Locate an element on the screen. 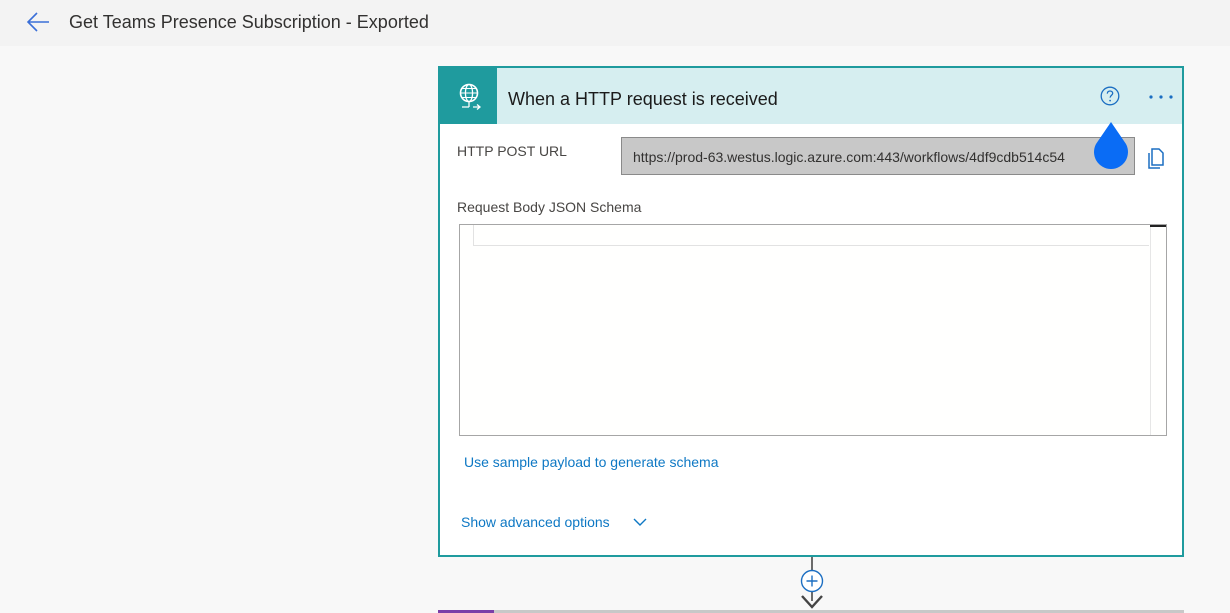  insert-step-button is located at coordinates (812, 581).